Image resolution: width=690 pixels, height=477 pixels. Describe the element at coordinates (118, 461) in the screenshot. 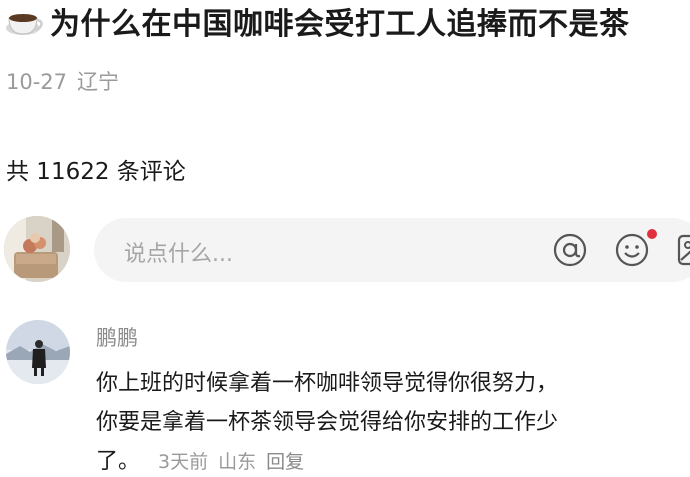

I see `comment-text-line: 了。` at that location.